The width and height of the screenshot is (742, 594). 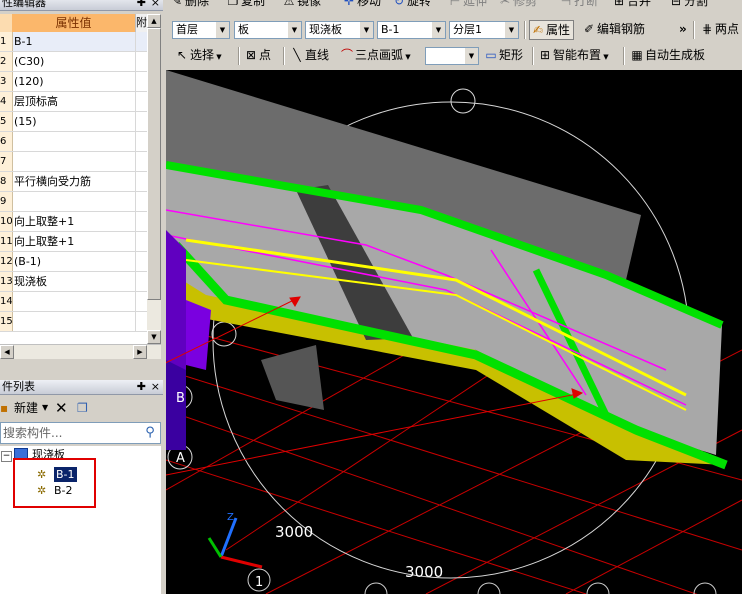 What do you see at coordinates (80, 433) in the screenshot?
I see `component-search-box: 搜索构件... ⚲` at bounding box center [80, 433].